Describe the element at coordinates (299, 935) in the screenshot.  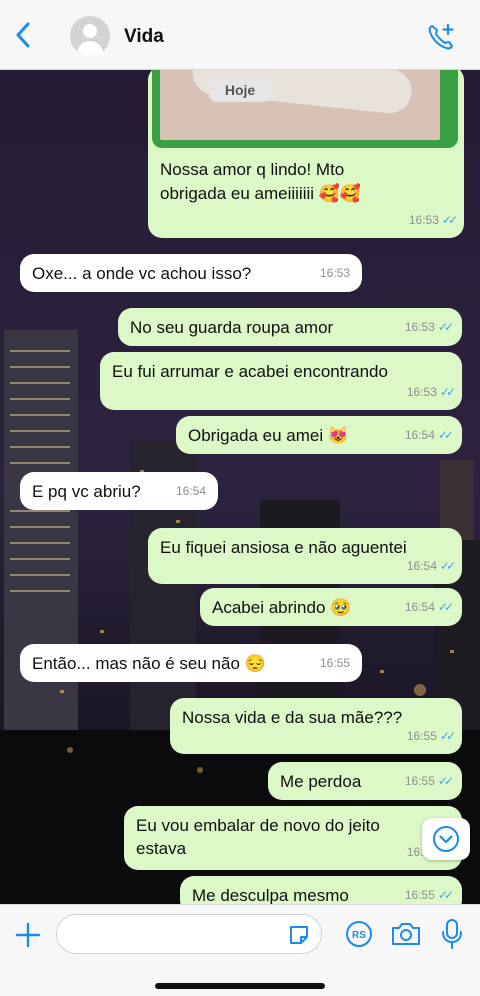
I see `sticker-icon` at that location.